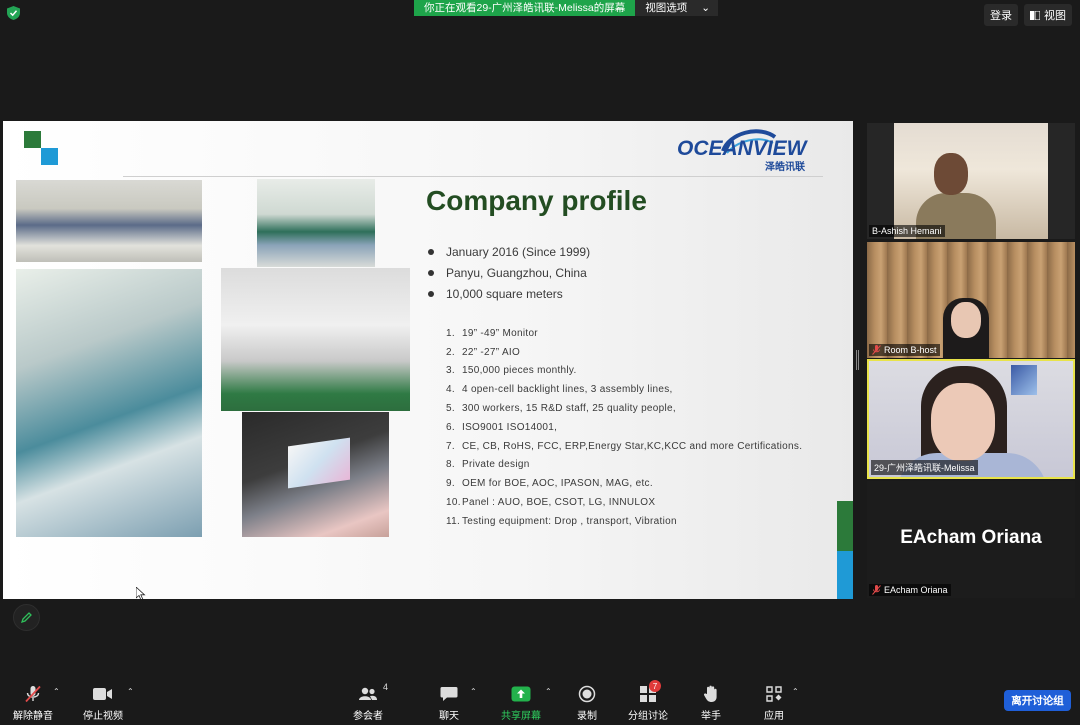  What do you see at coordinates (655, 686) in the screenshot?
I see `breakout-badge: 7` at bounding box center [655, 686].